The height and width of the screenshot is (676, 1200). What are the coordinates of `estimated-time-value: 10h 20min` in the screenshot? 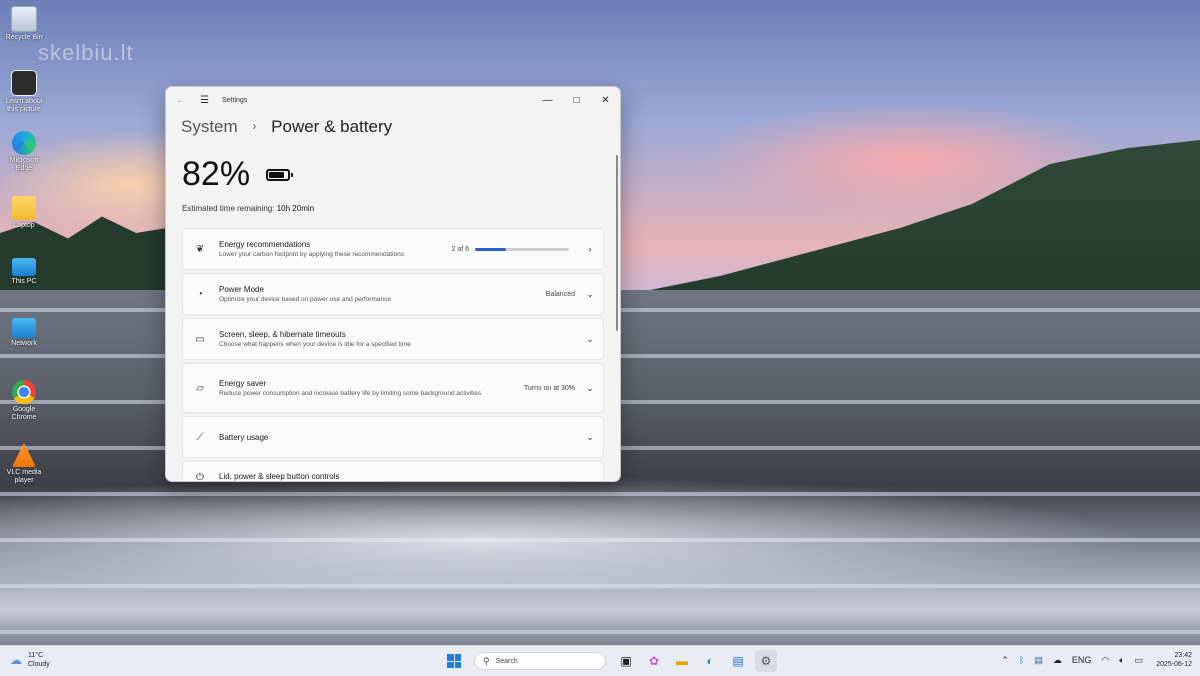 It's located at (295, 208).